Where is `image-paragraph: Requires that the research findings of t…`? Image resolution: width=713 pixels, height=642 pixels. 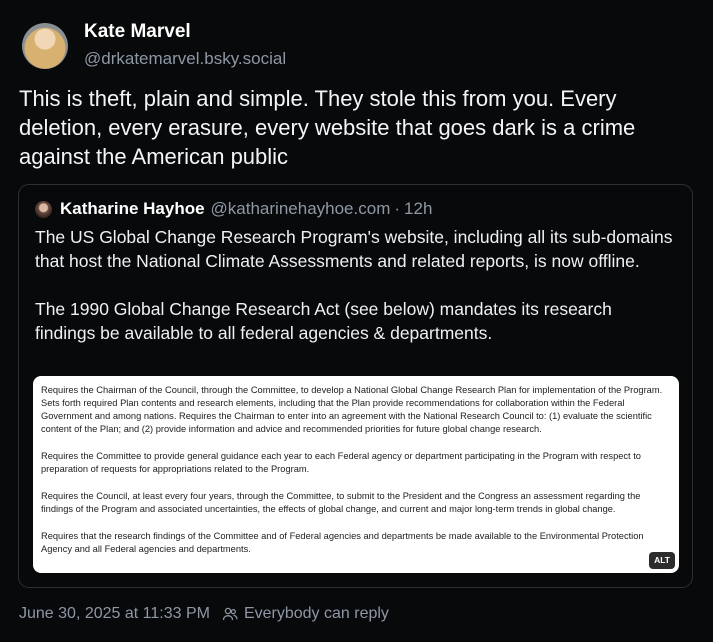 image-paragraph: Requires that the research findings of t… is located at coordinates (342, 542).